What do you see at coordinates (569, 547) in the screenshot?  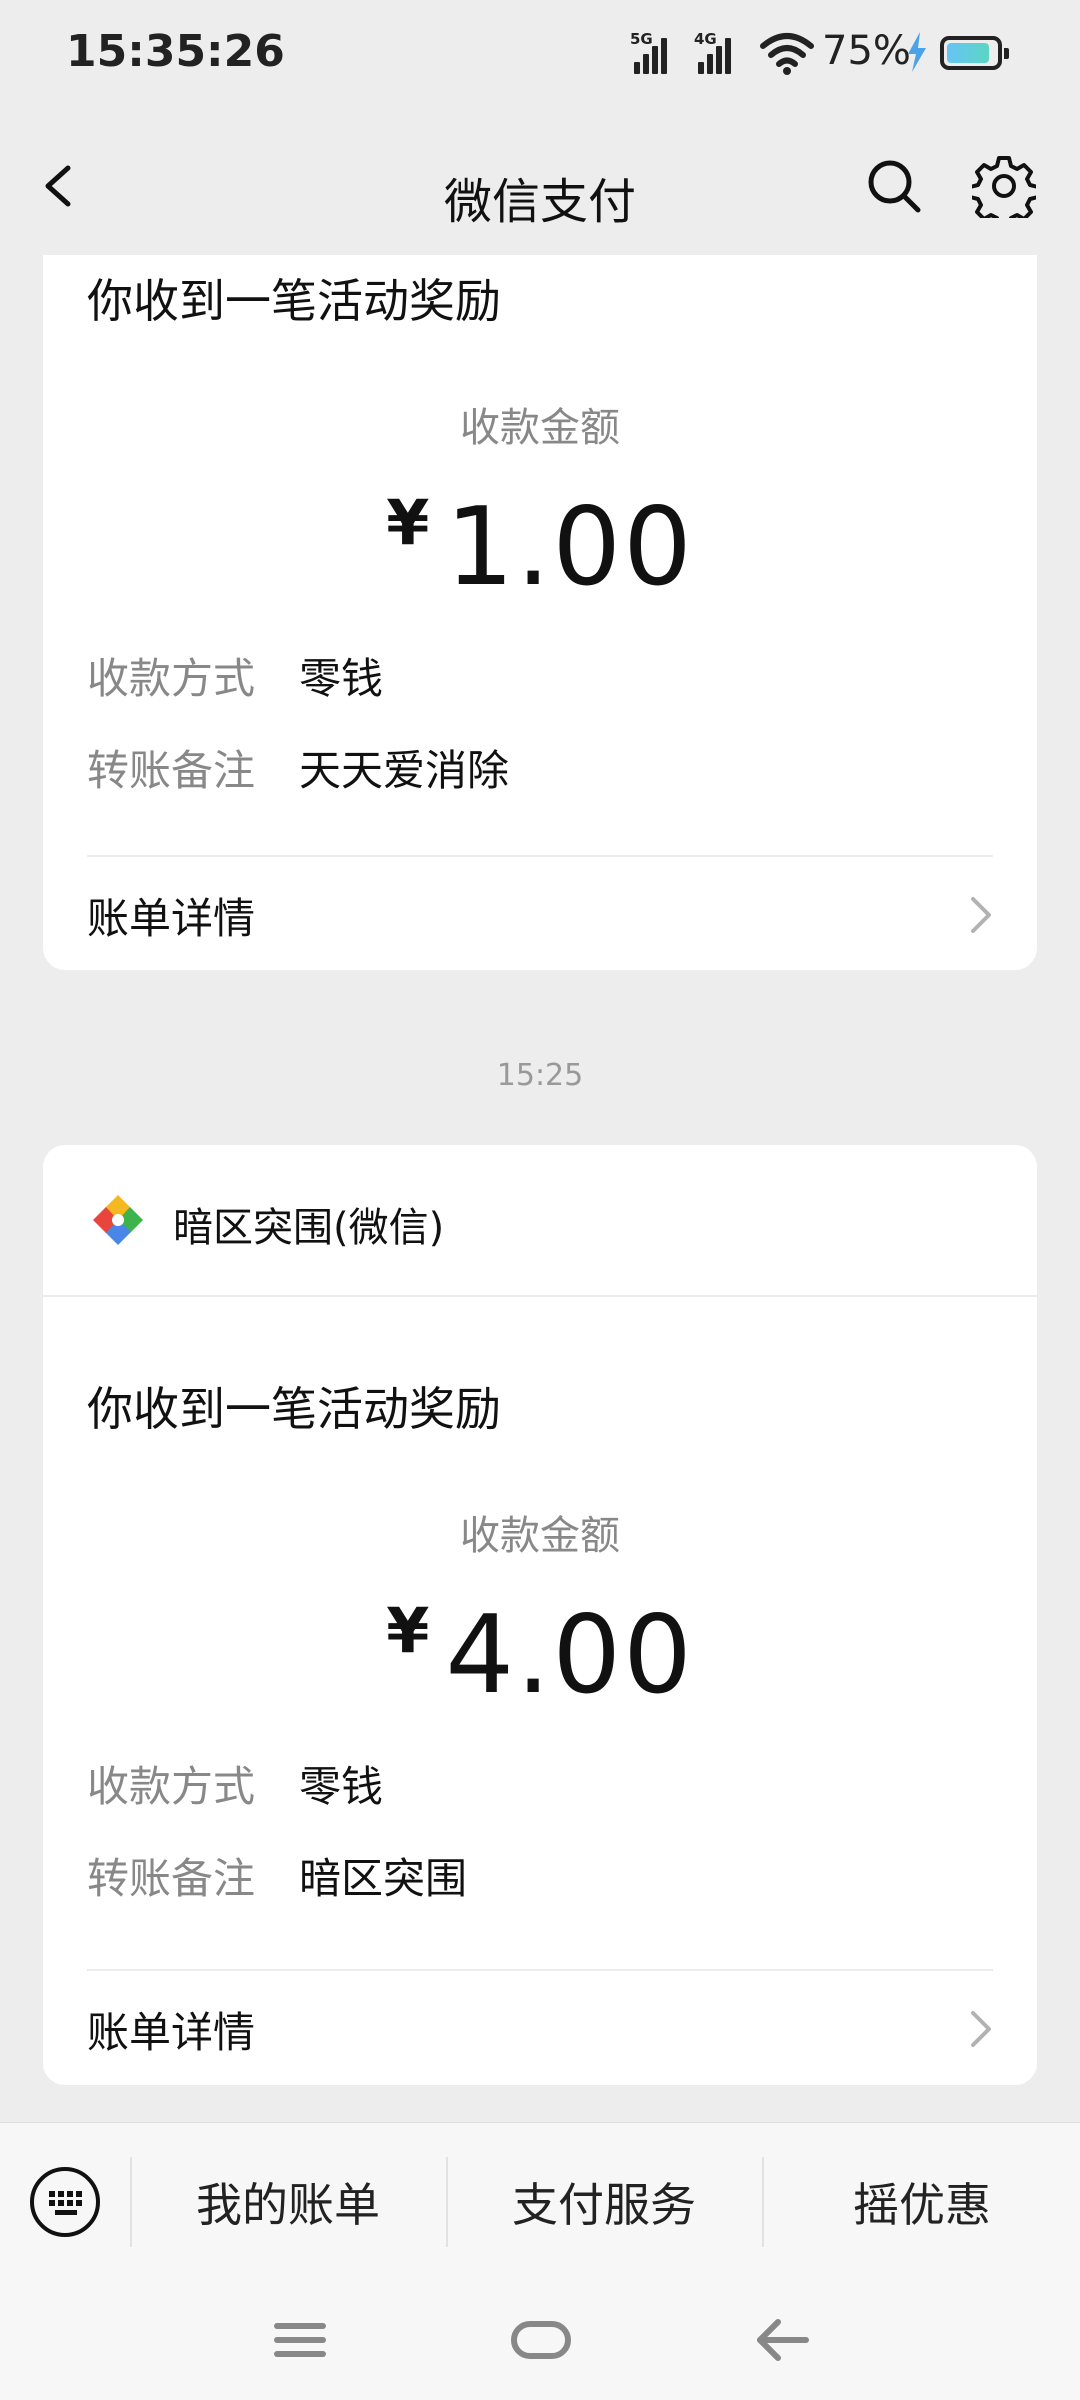 I see `amount-number: 1.00` at bounding box center [569, 547].